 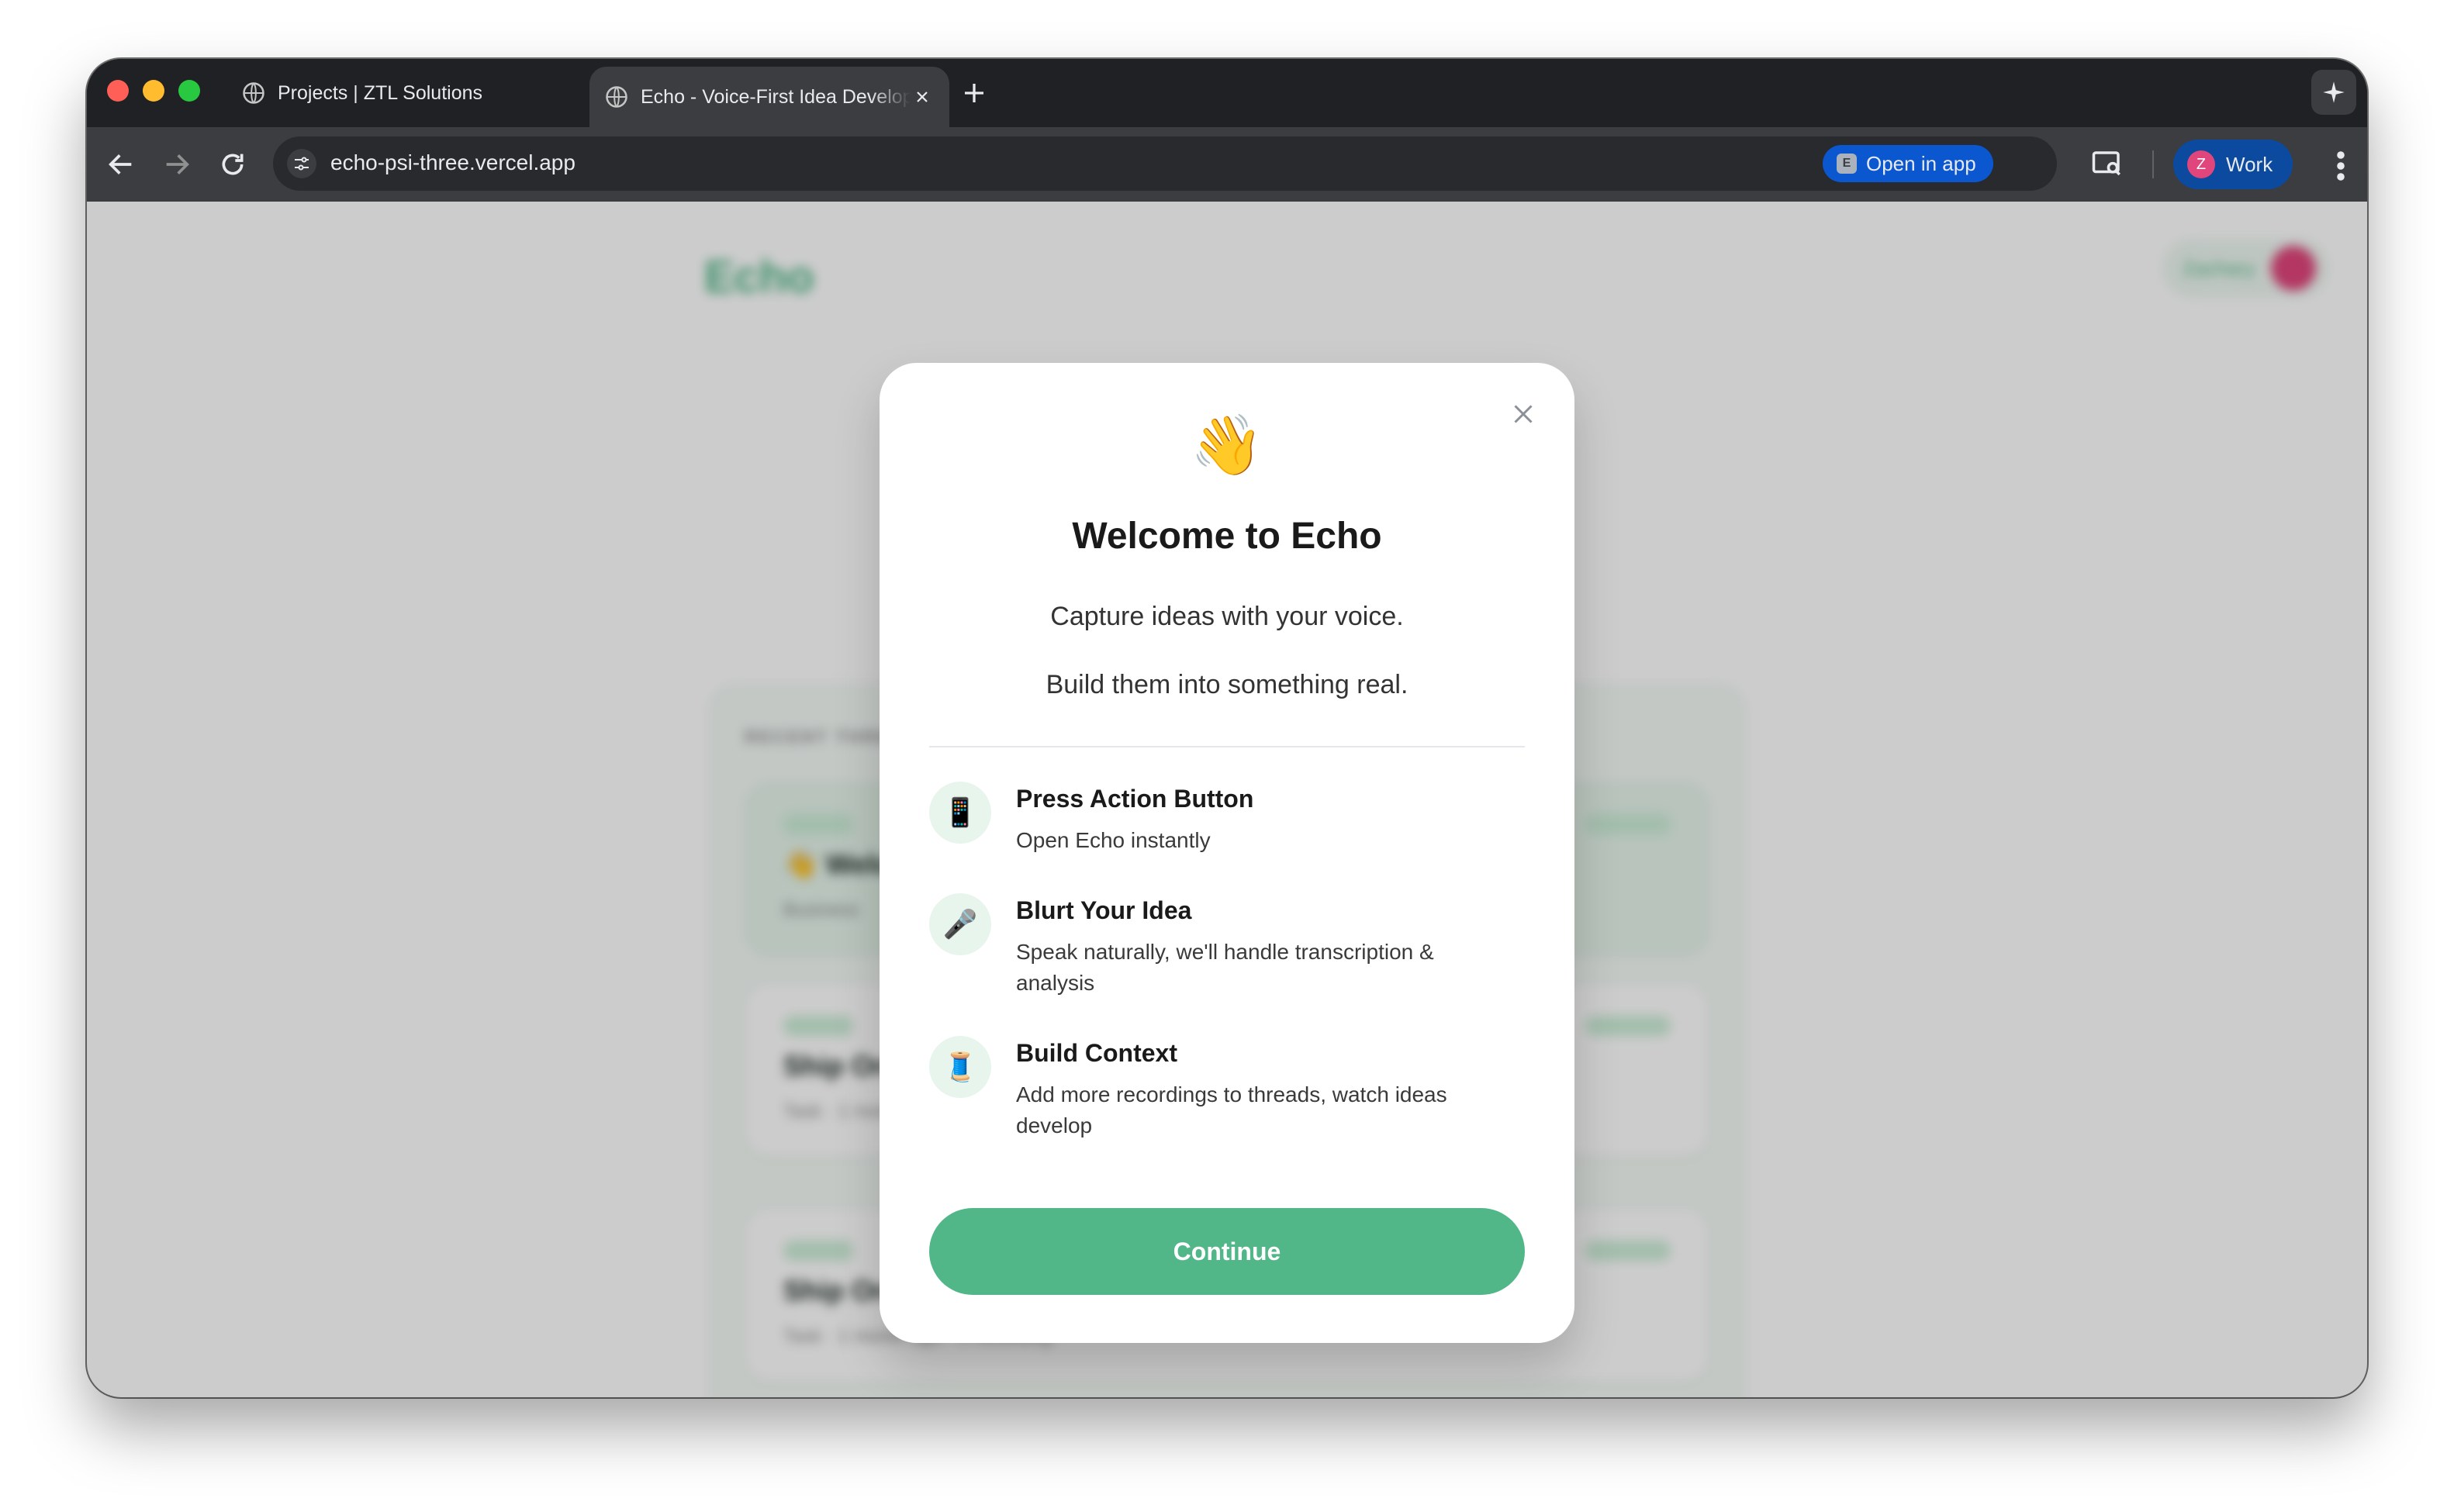 What do you see at coordinates (153, 91) in the screenshot?
I see `minimize-window-button` at bounding box center [153, 91].